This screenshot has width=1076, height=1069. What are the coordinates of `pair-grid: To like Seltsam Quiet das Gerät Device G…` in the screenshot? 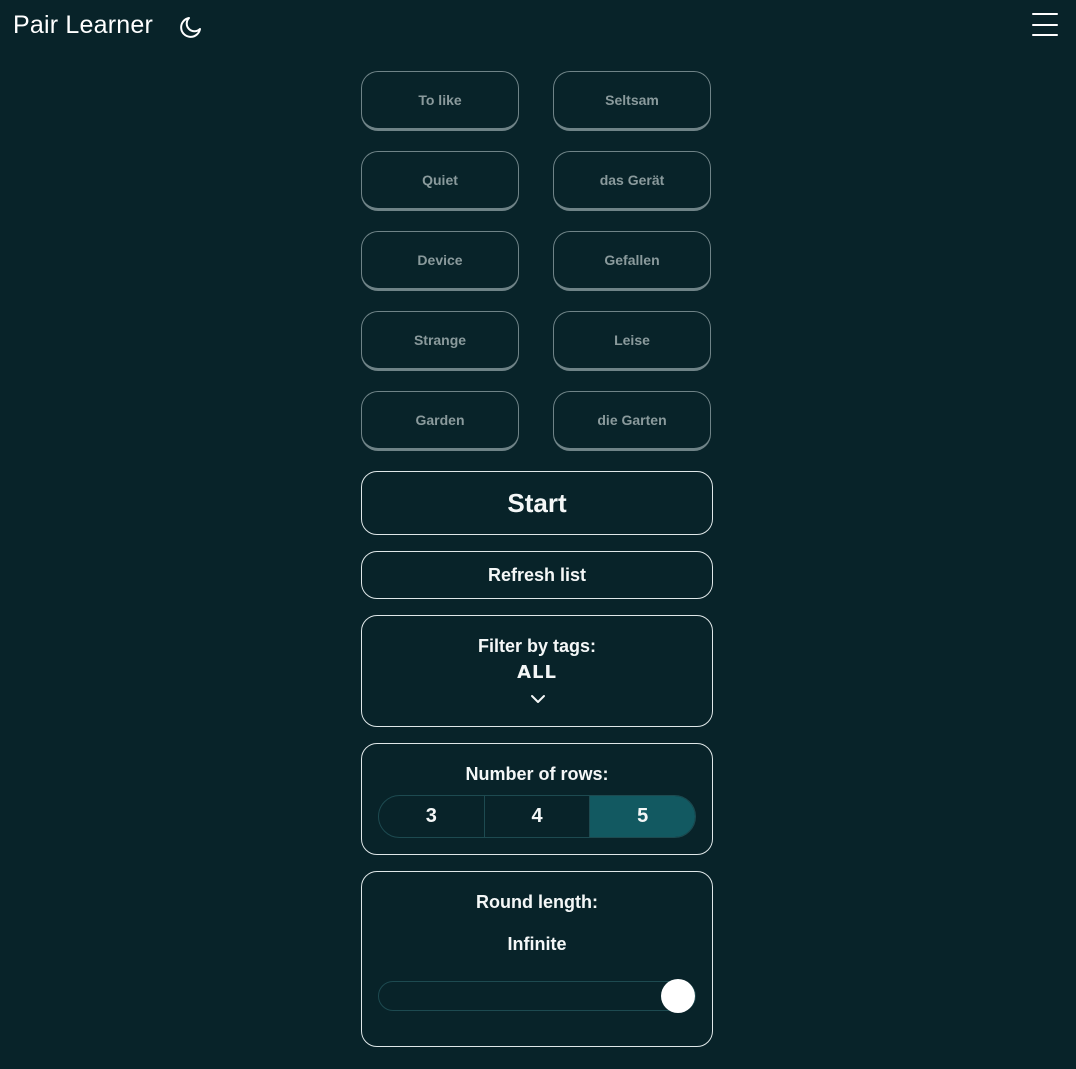 It's located at (537, 263).